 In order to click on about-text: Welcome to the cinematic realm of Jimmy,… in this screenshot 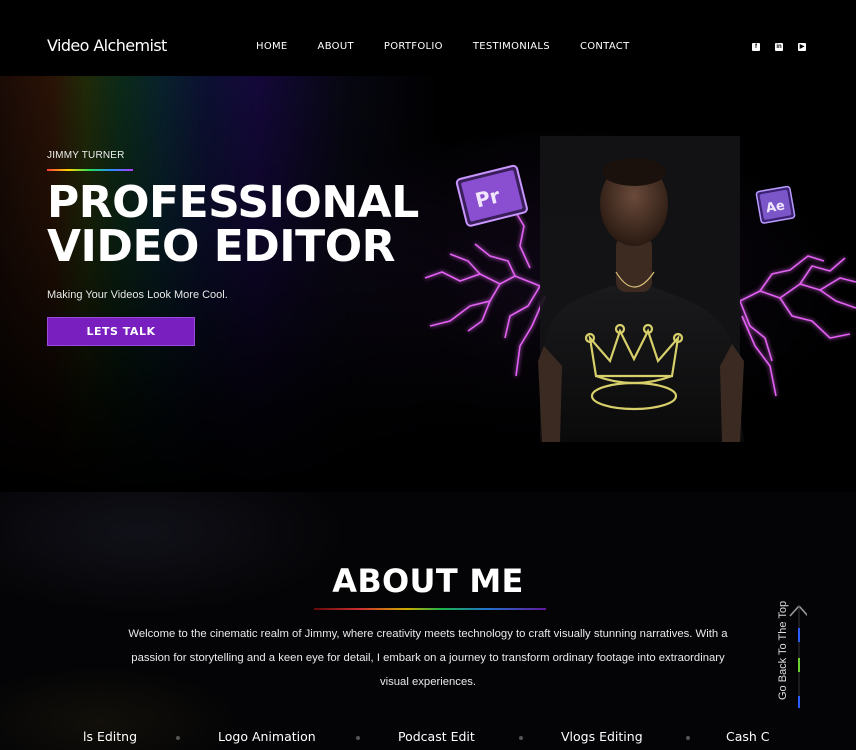, I will do `click(428, 658)`.